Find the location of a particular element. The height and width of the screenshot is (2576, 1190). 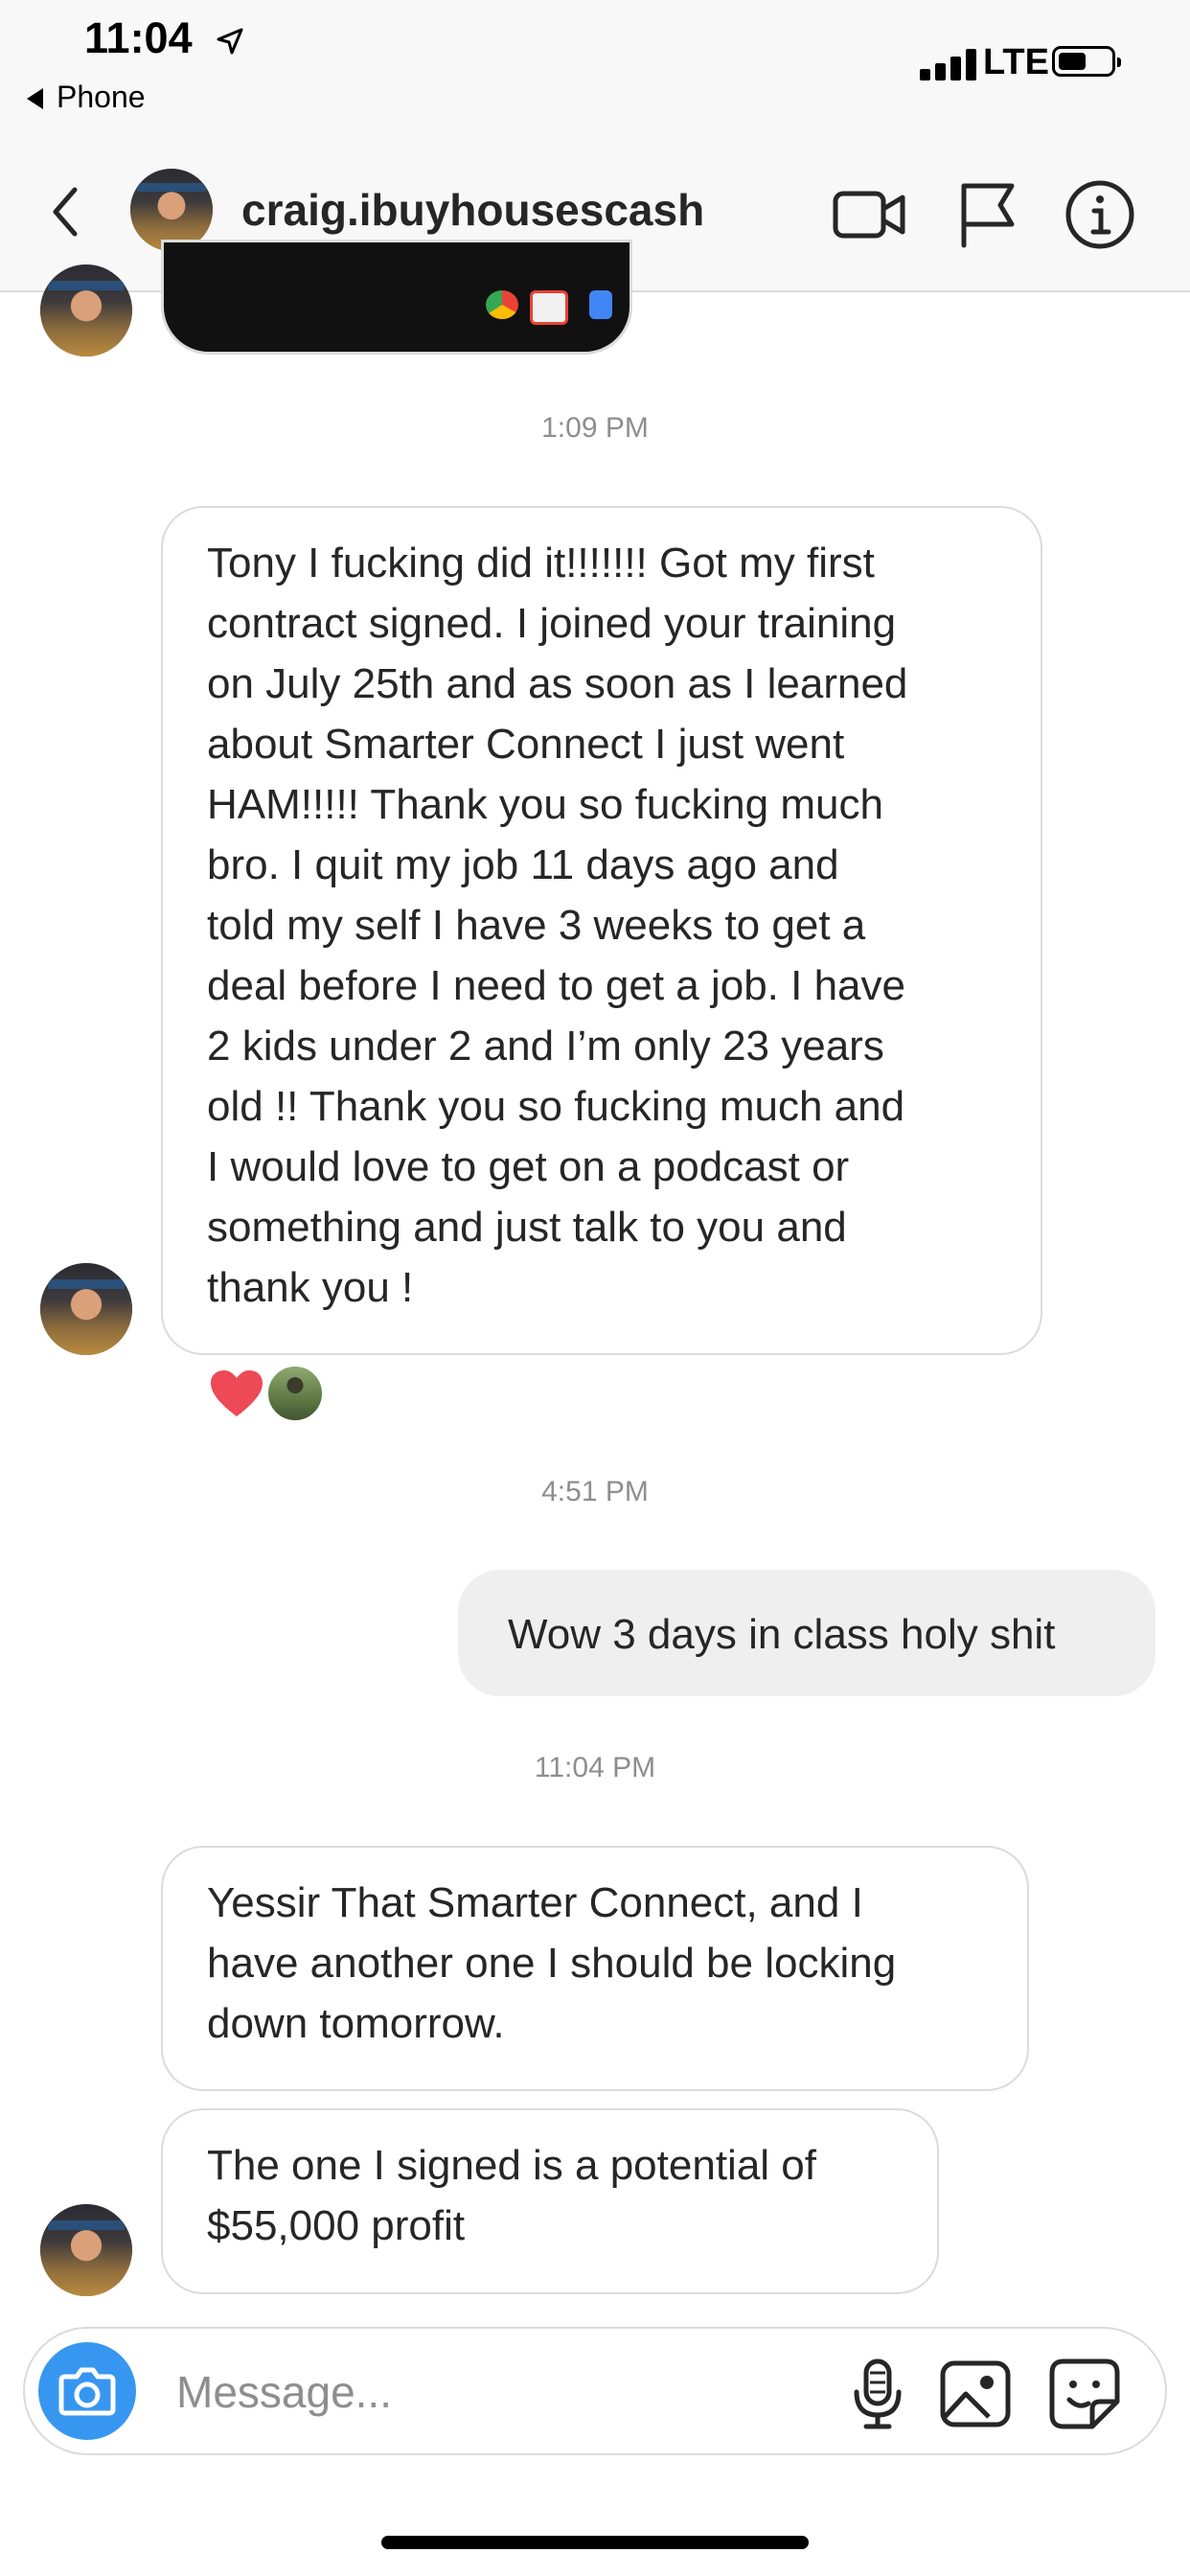

mail-icon is located at coordinates (549, 307).